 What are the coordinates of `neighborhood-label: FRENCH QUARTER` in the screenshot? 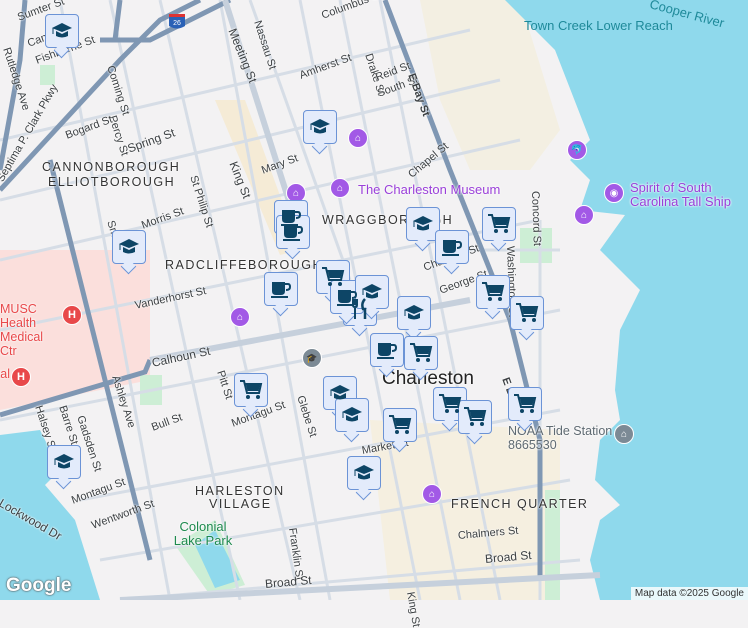 It's located at (520, 504).